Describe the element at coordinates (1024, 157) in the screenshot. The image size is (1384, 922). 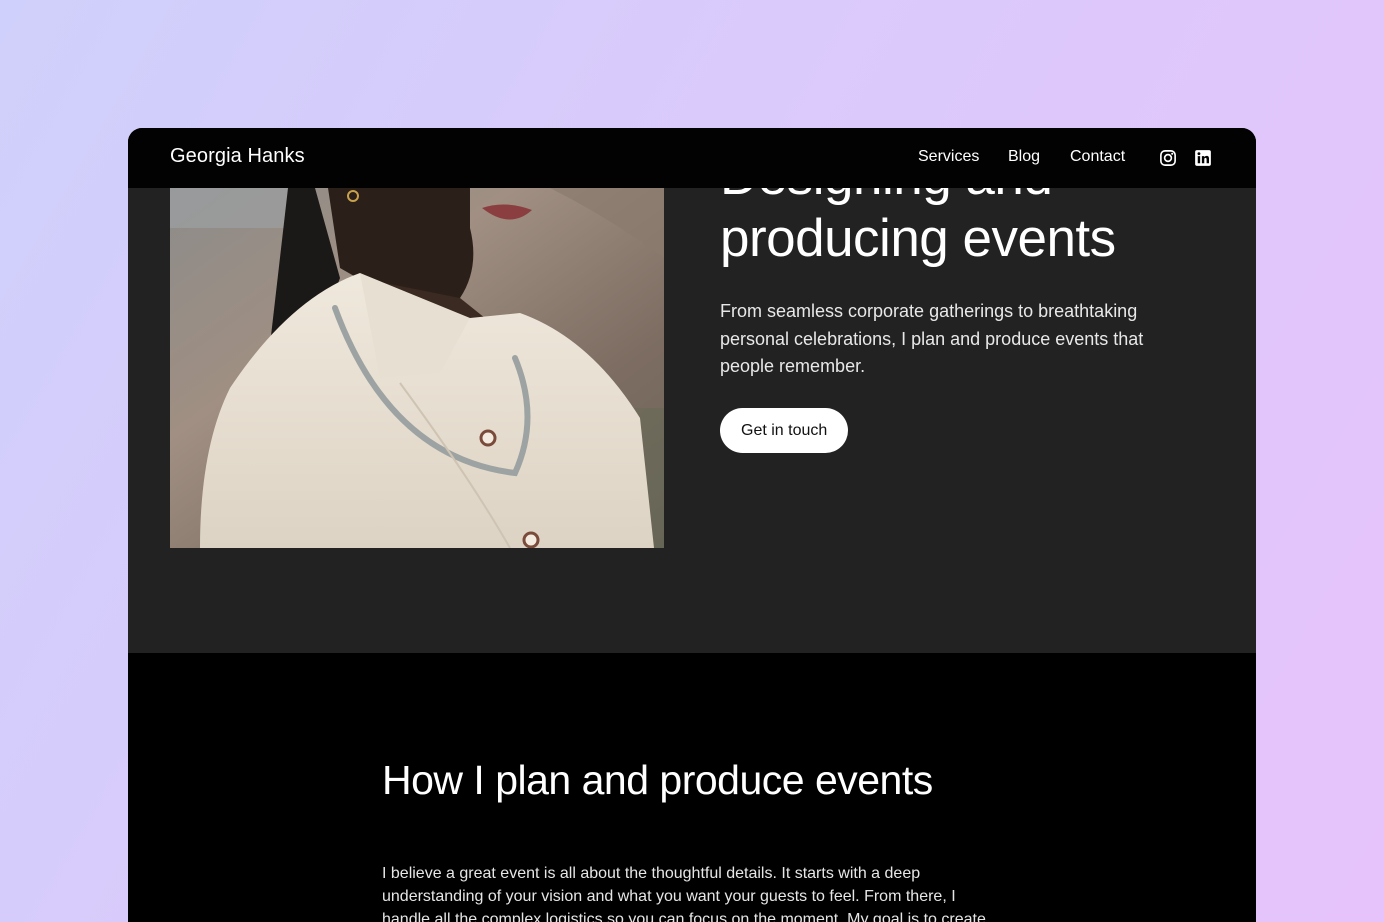
I see `nav-blog: Blog` at that location.